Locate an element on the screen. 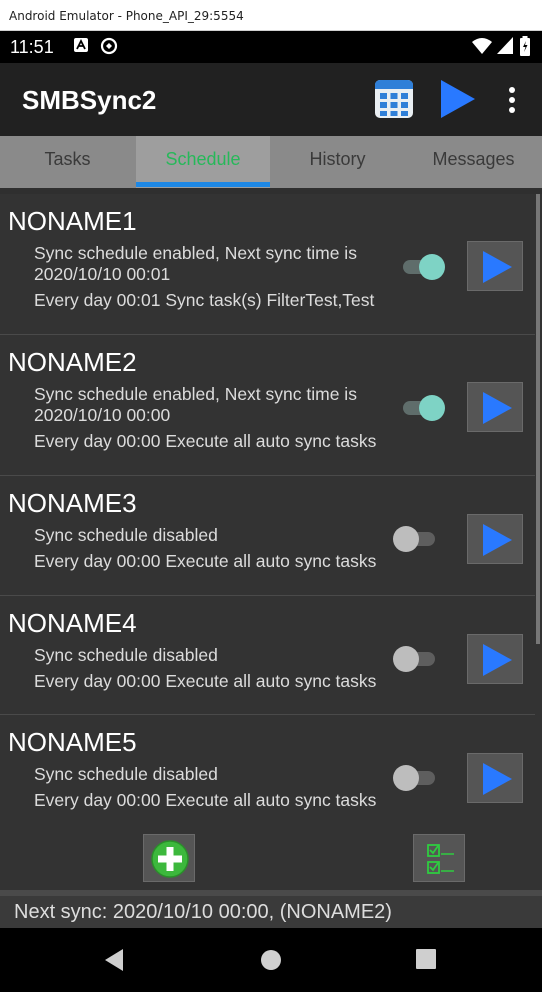 The height and width of the screenshot is (992, 542). recents-button is located at coordinates (426, 961).